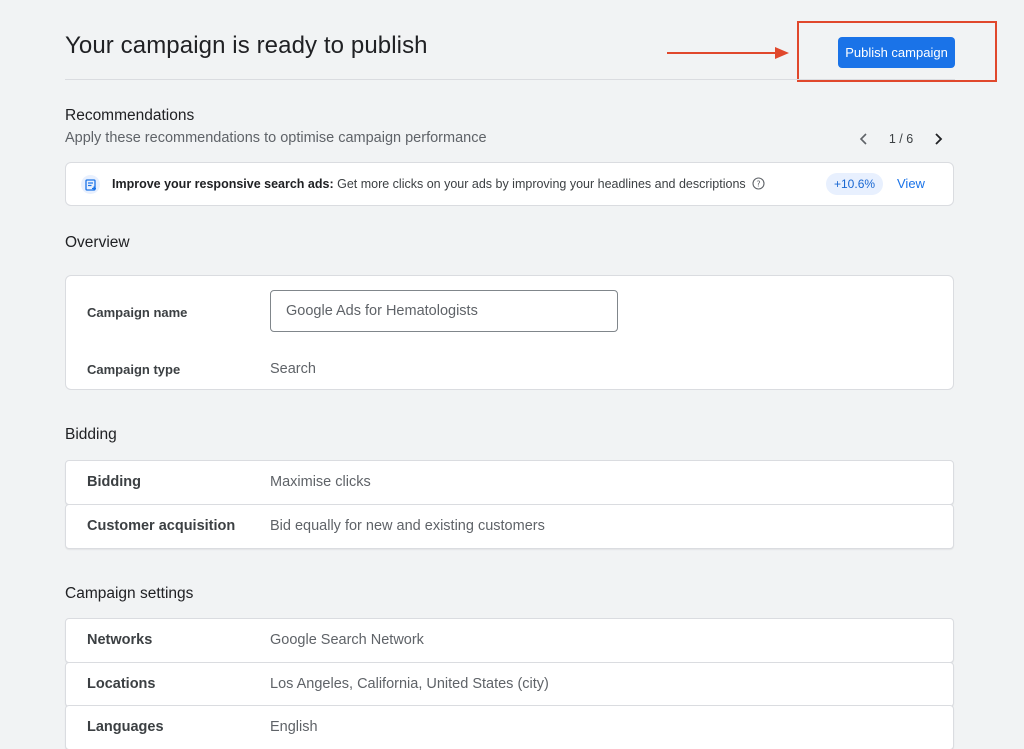 The image size is (1024, 749). What do you see at coordinates (134, 369) in the screenshot?
I see `campaign-type-label: Campaign type` at bounding box center [134, 369].